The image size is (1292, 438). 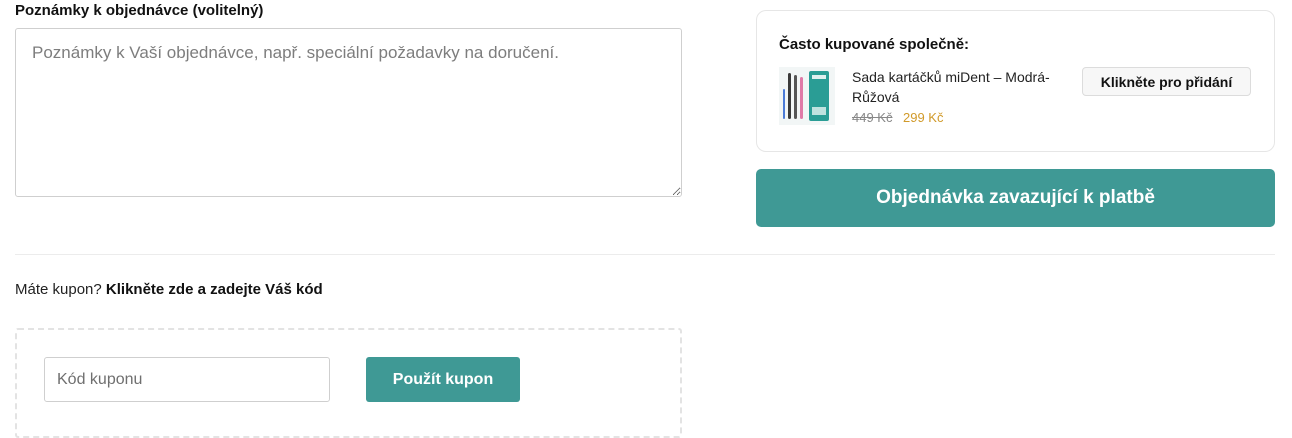 I want to click on coupon-code-input, so click(x=187, y=379).